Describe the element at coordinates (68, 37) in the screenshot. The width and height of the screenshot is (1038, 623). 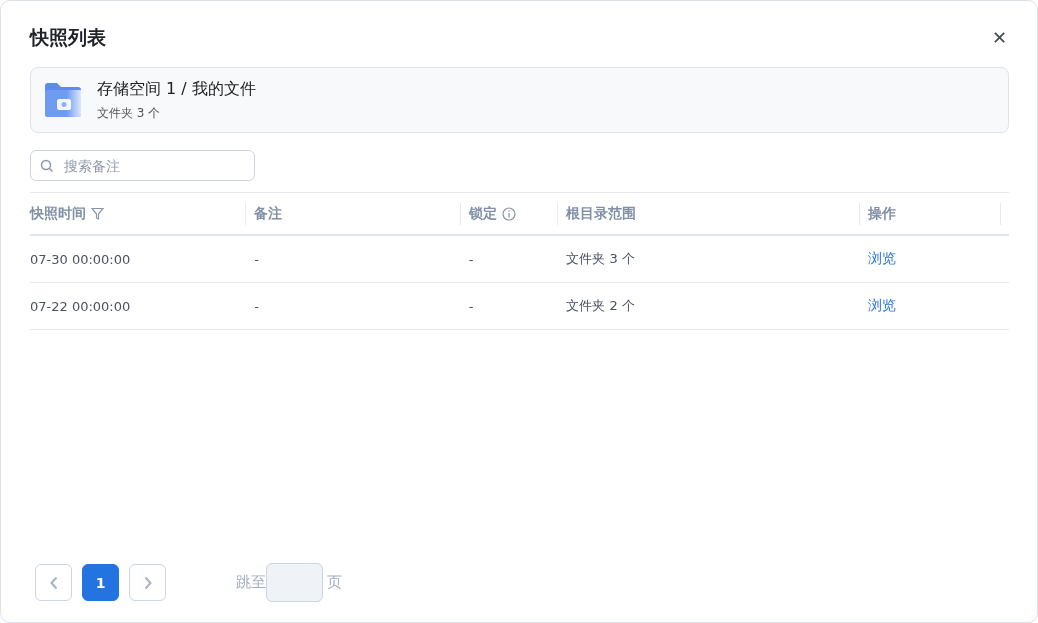
I see `dialog-title: 快照列表` at that location.